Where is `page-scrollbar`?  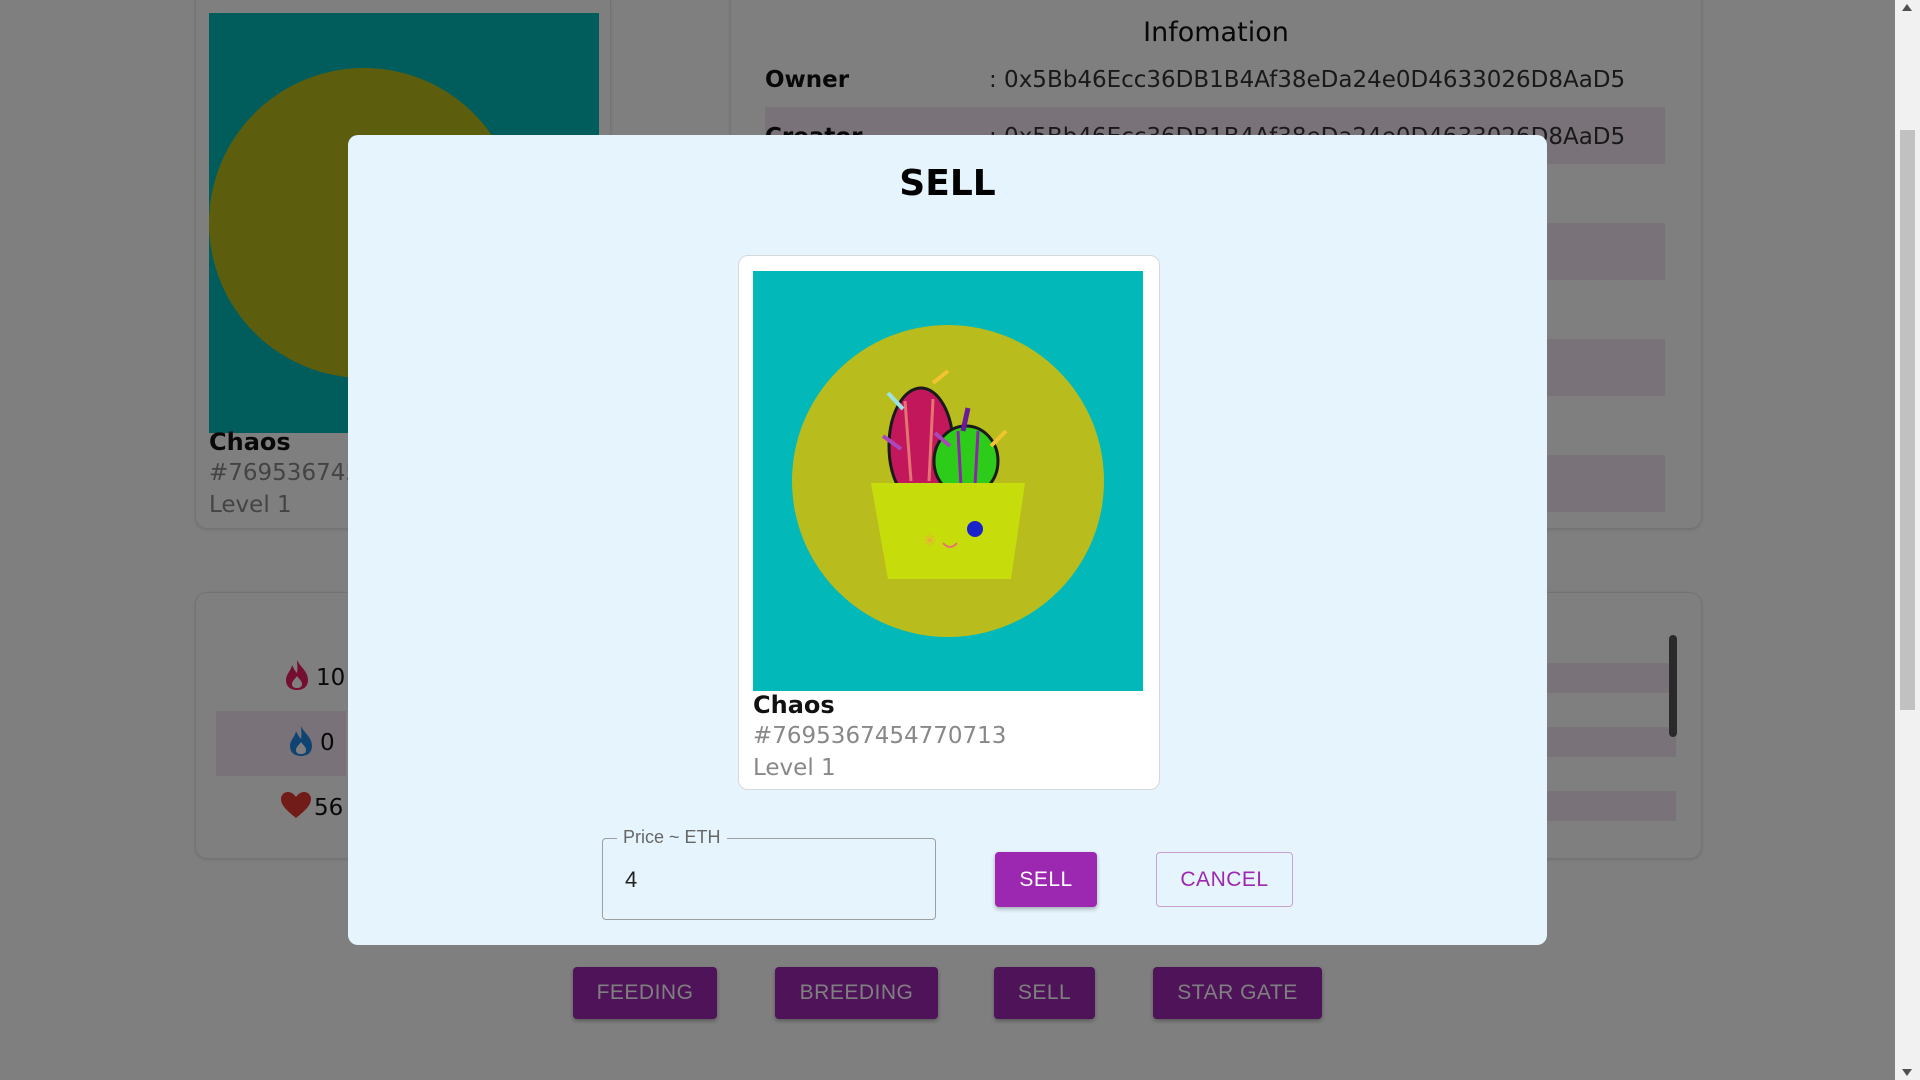 page-scrollbar is located at coordinates (1907, 540).